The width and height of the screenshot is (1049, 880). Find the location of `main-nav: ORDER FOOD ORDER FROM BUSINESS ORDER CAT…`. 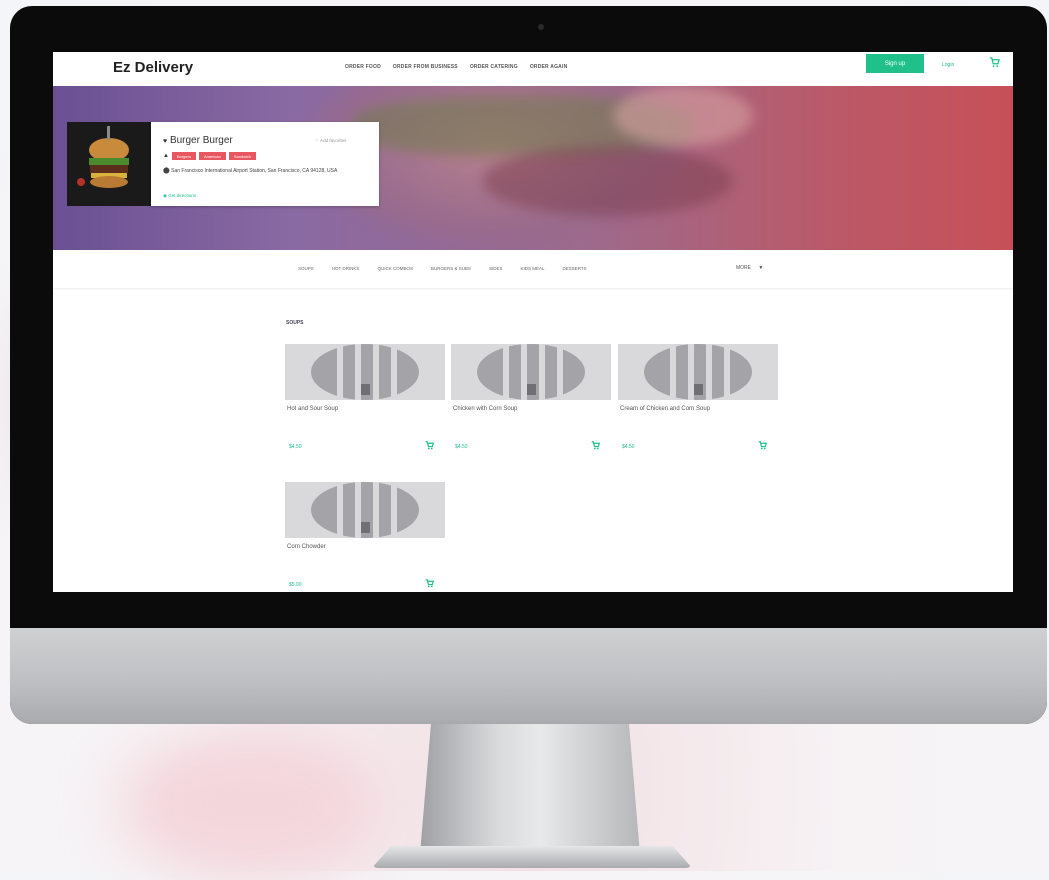

main-nav: ORDER FOOD ORDER FROM BUSINESS ORDER CAT… is located at coordinates (456, 67).